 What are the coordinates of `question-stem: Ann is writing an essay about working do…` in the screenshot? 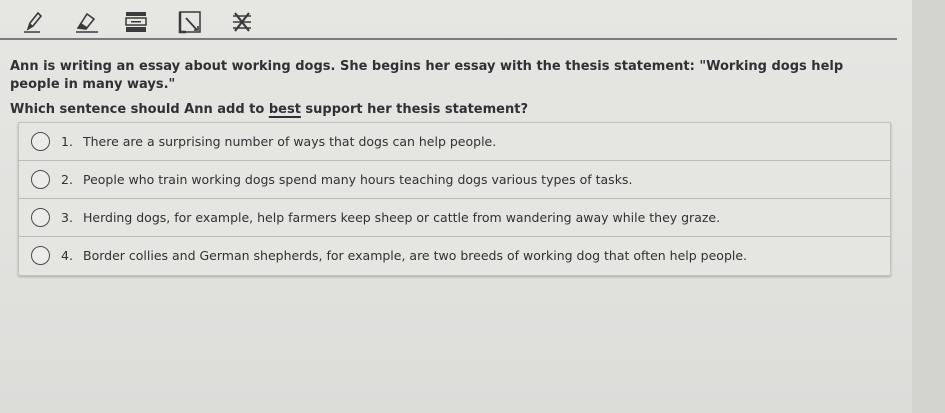 It's located at (427, 75).